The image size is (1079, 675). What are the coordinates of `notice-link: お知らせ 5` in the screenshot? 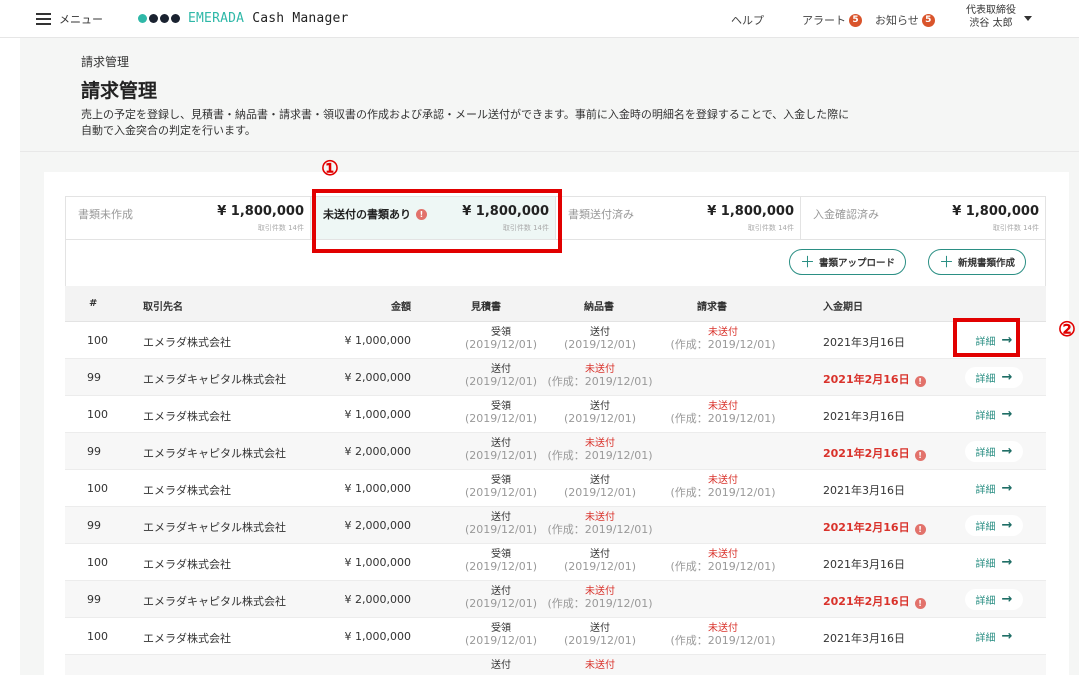 It's located at (905, 20).